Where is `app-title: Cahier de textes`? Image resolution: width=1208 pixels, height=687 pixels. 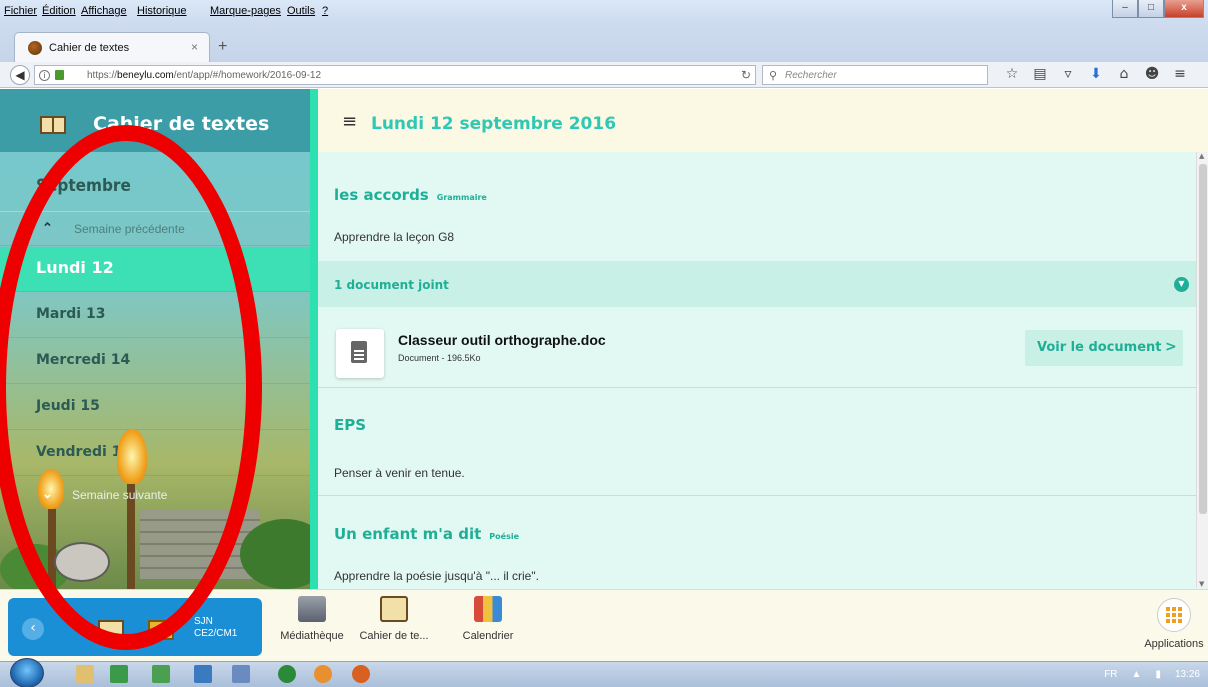 app-title: Cahier de textes is located at coordinates (181, 124).